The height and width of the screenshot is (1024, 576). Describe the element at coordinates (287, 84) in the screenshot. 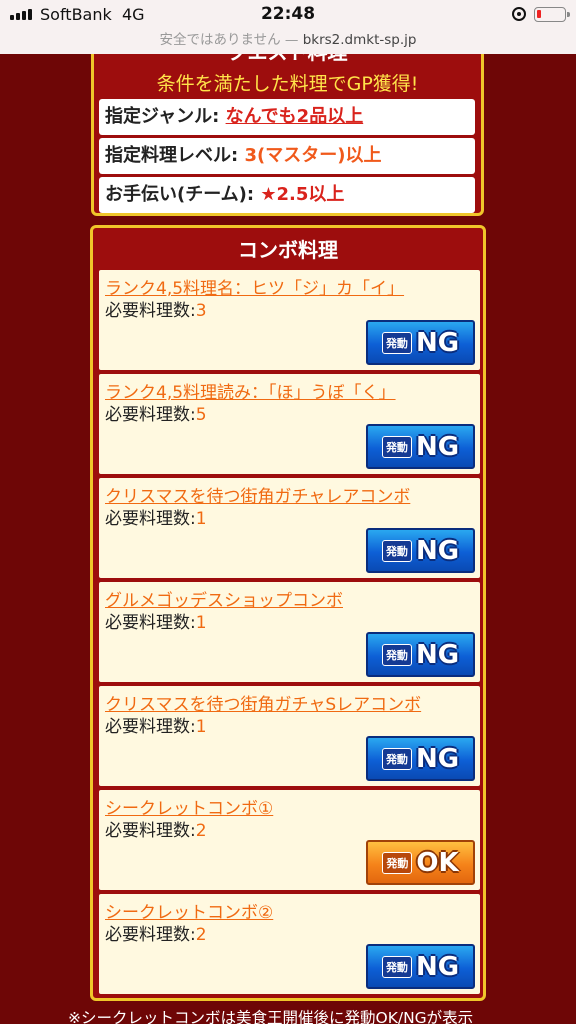

I see `quest-subtitle: 条件を満たした料理でGP獲得!` at that location.